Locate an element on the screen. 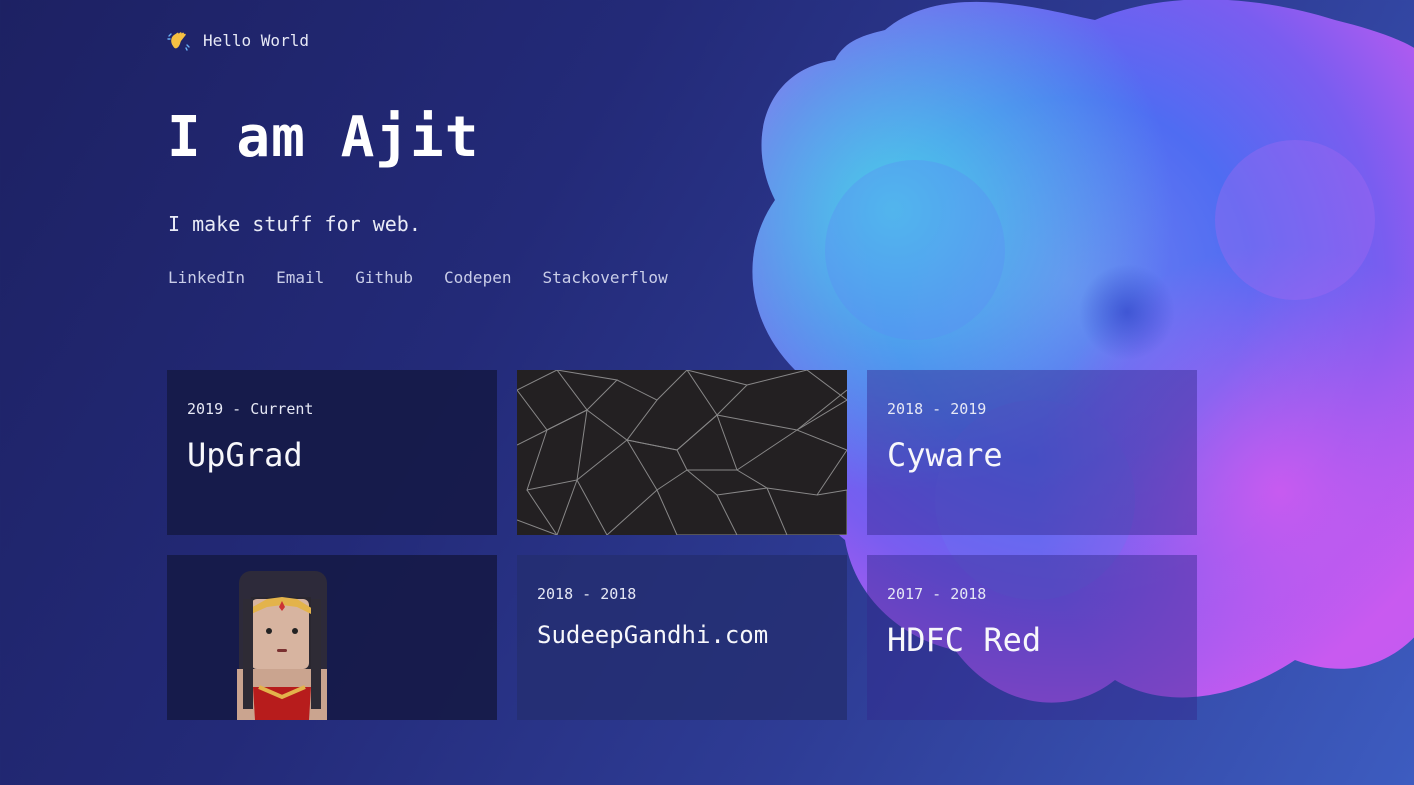  experience-card-cyware: 2018 - 2019 Cyware is located at coordinates (1032, 452).